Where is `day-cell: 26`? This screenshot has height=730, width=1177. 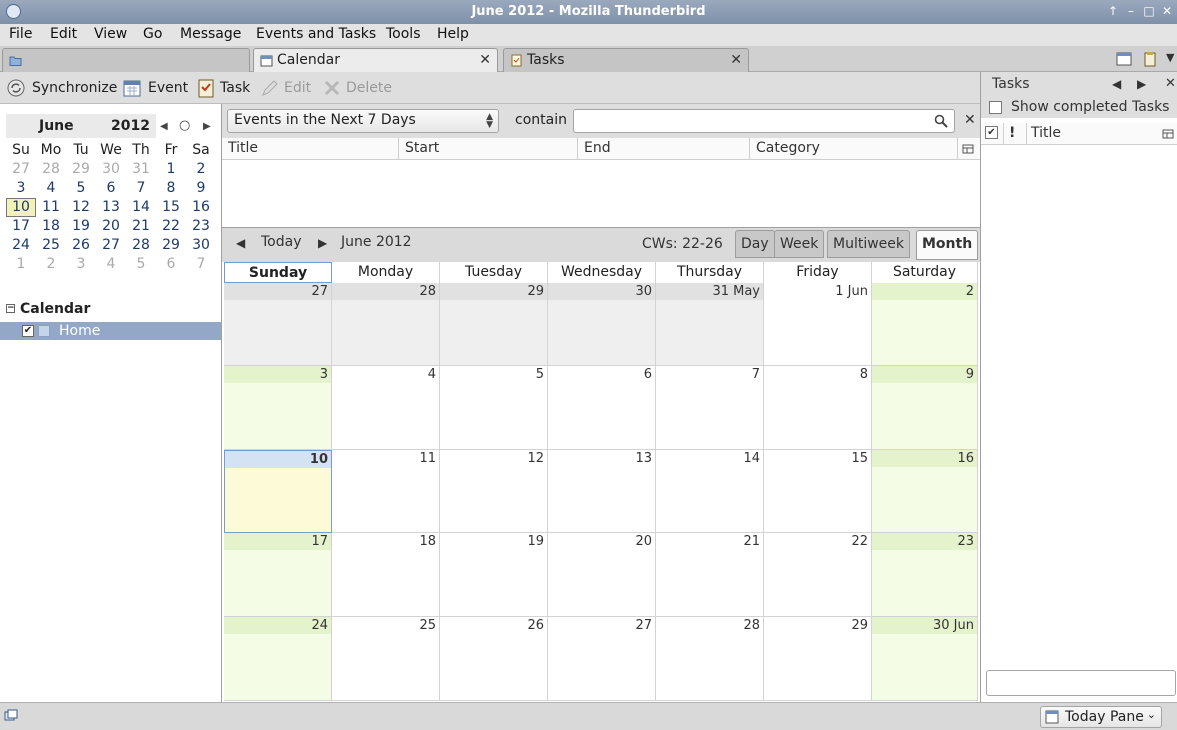
day-cell: 26 is located at coordinates (494, 659).